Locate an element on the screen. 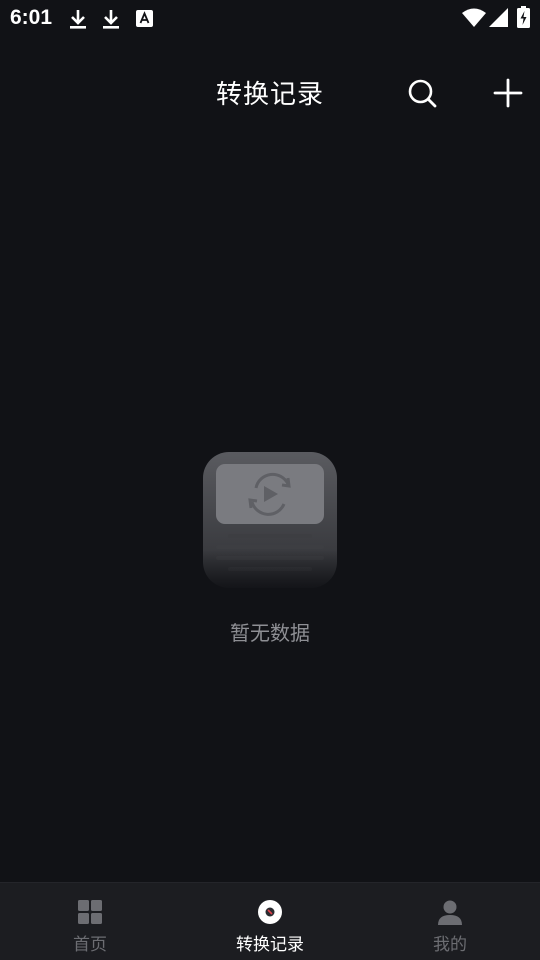  empty-state-message: 暂无数据 is located at coordinates (270, 633).